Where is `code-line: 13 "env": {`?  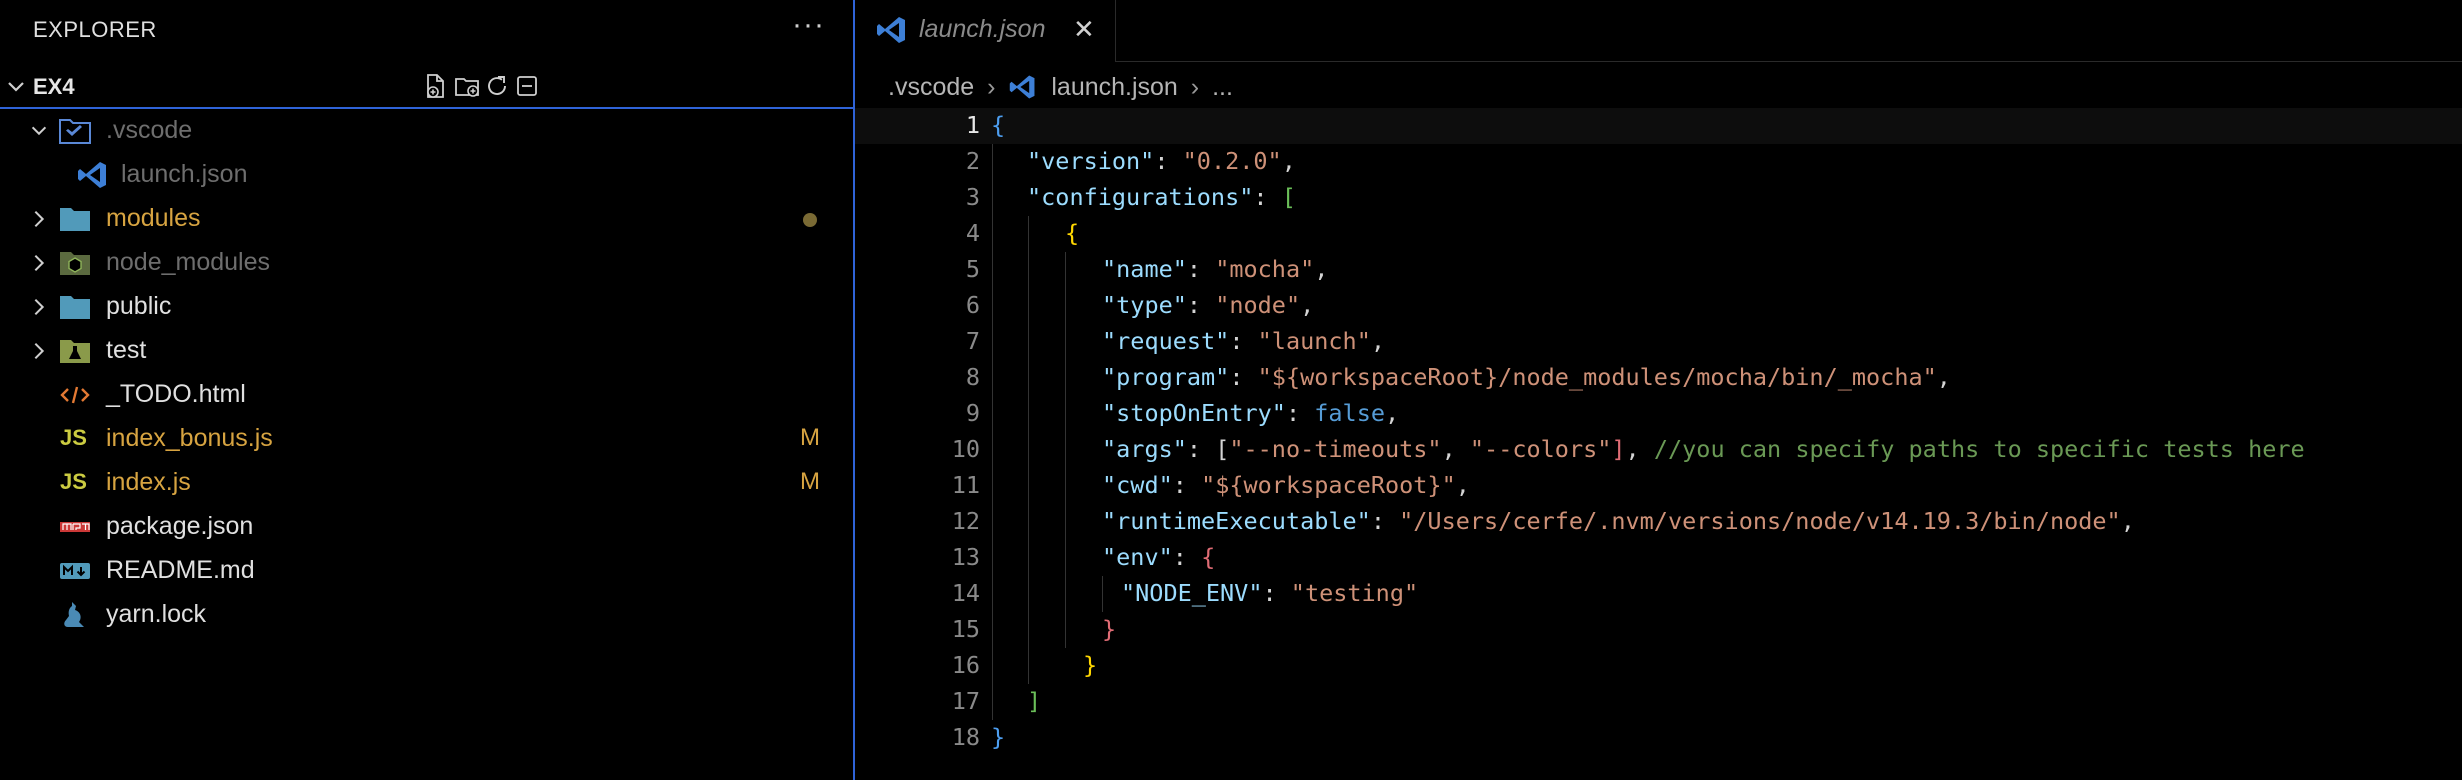
code-line: 13 "env": { is located at coordinates (1658, 558).